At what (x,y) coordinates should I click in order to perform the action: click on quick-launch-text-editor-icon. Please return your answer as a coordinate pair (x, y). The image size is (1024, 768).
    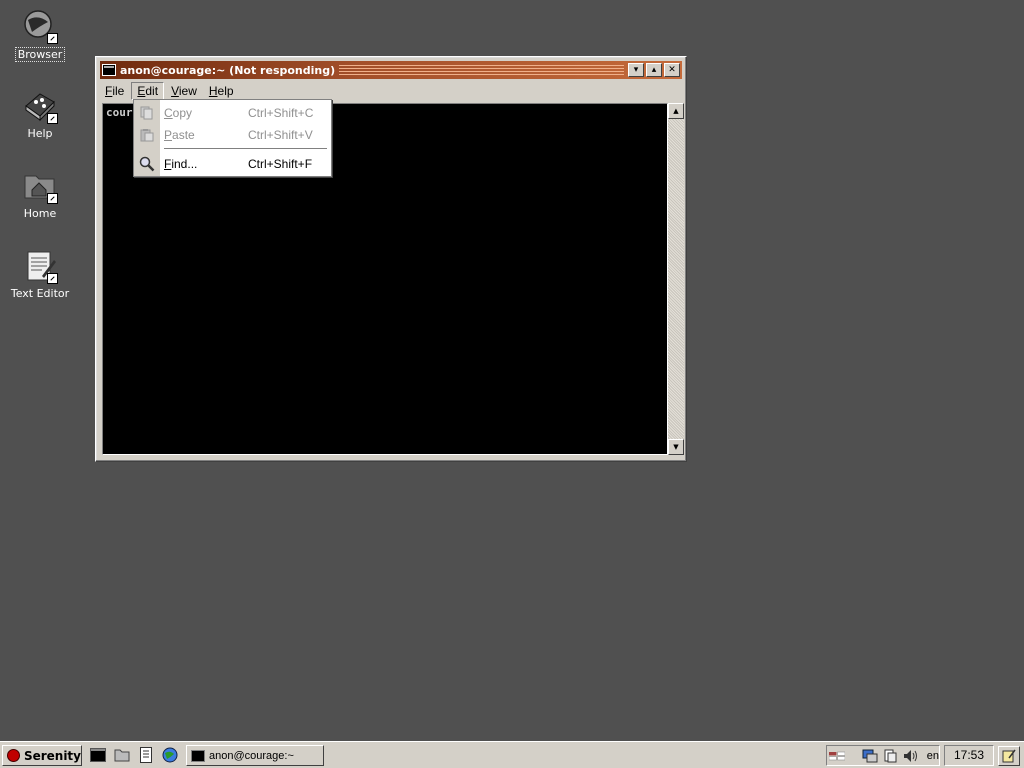
    Looking at the image, I should click on (146, 755).